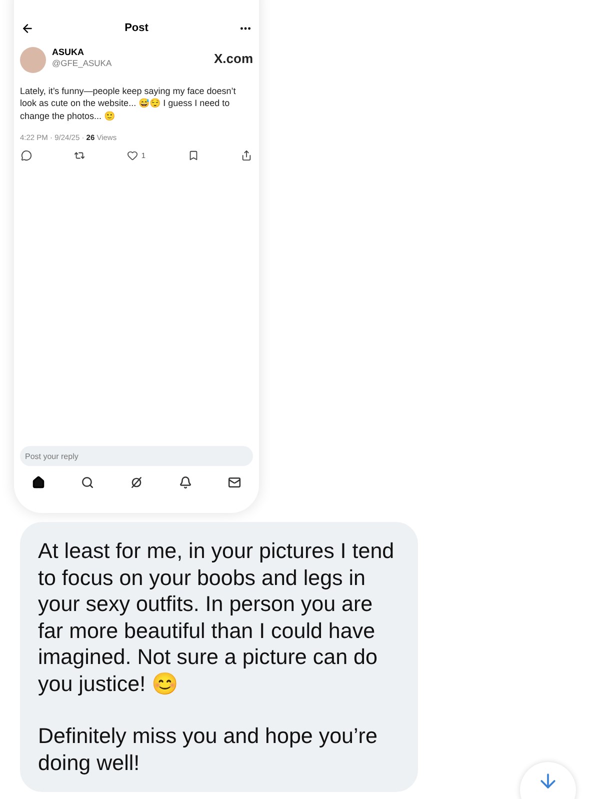  Describe the element at coordinates (234, 482) in the screenshot. I see `mail-icon` at that location.